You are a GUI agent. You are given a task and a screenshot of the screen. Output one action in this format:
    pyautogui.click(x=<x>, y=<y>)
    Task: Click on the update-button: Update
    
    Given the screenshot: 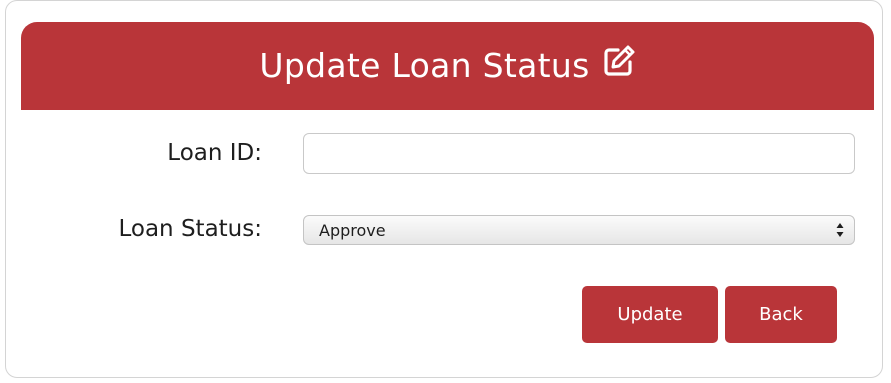 What is the action you would take?
    pyautogui.click(x=650, y=314)
    